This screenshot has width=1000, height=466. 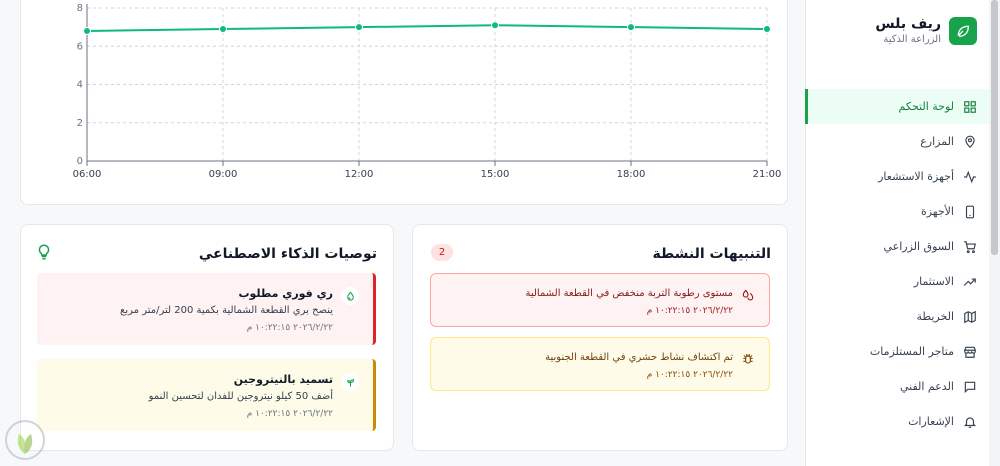 What do you see at coordinates (897, 386) in the screenshot?
I see `sidebar-item-support: الدعم الفني` at bounding box center [897, 386].